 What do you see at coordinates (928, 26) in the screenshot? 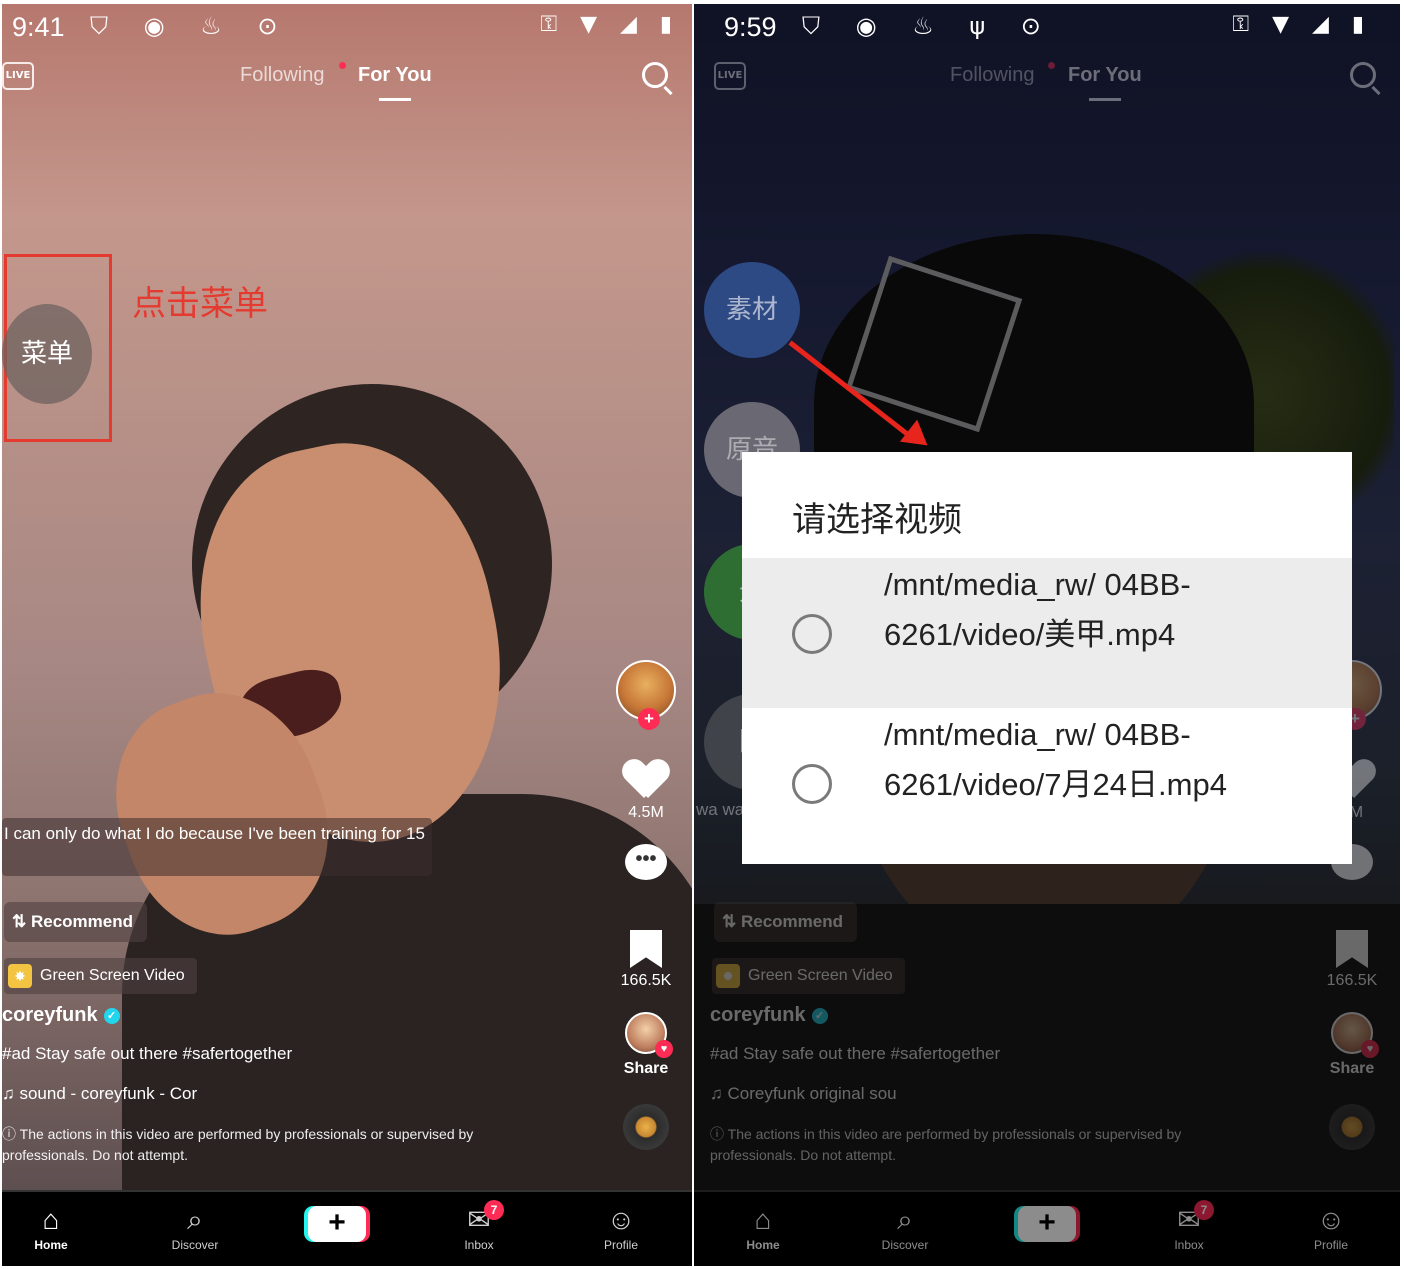
I see `notification-icons: ⛉ ◉ ♨ ψ ⊙` at bounding box center [928, 26].